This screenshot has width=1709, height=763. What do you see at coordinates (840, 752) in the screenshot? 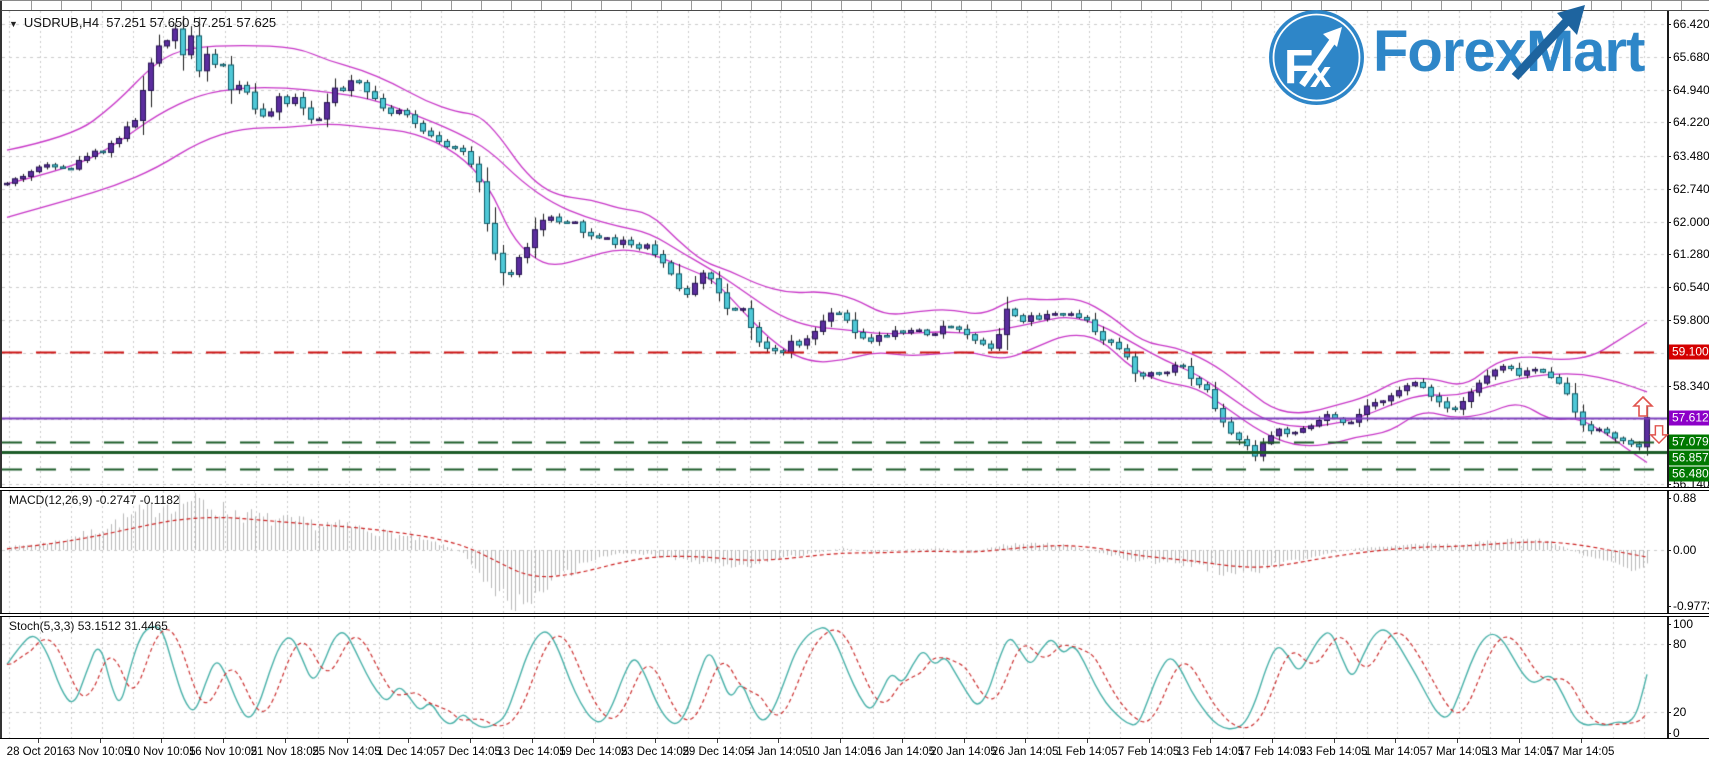
I see `time-label: 10 Jan 14:05` at bounding box center [840, 752].